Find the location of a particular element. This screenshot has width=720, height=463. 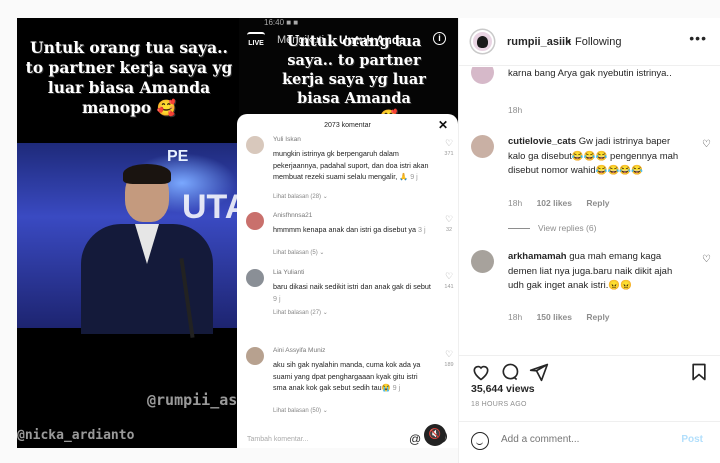

post-header: rumpii_asiik • Following ••• is located at coordinates (589, 42).